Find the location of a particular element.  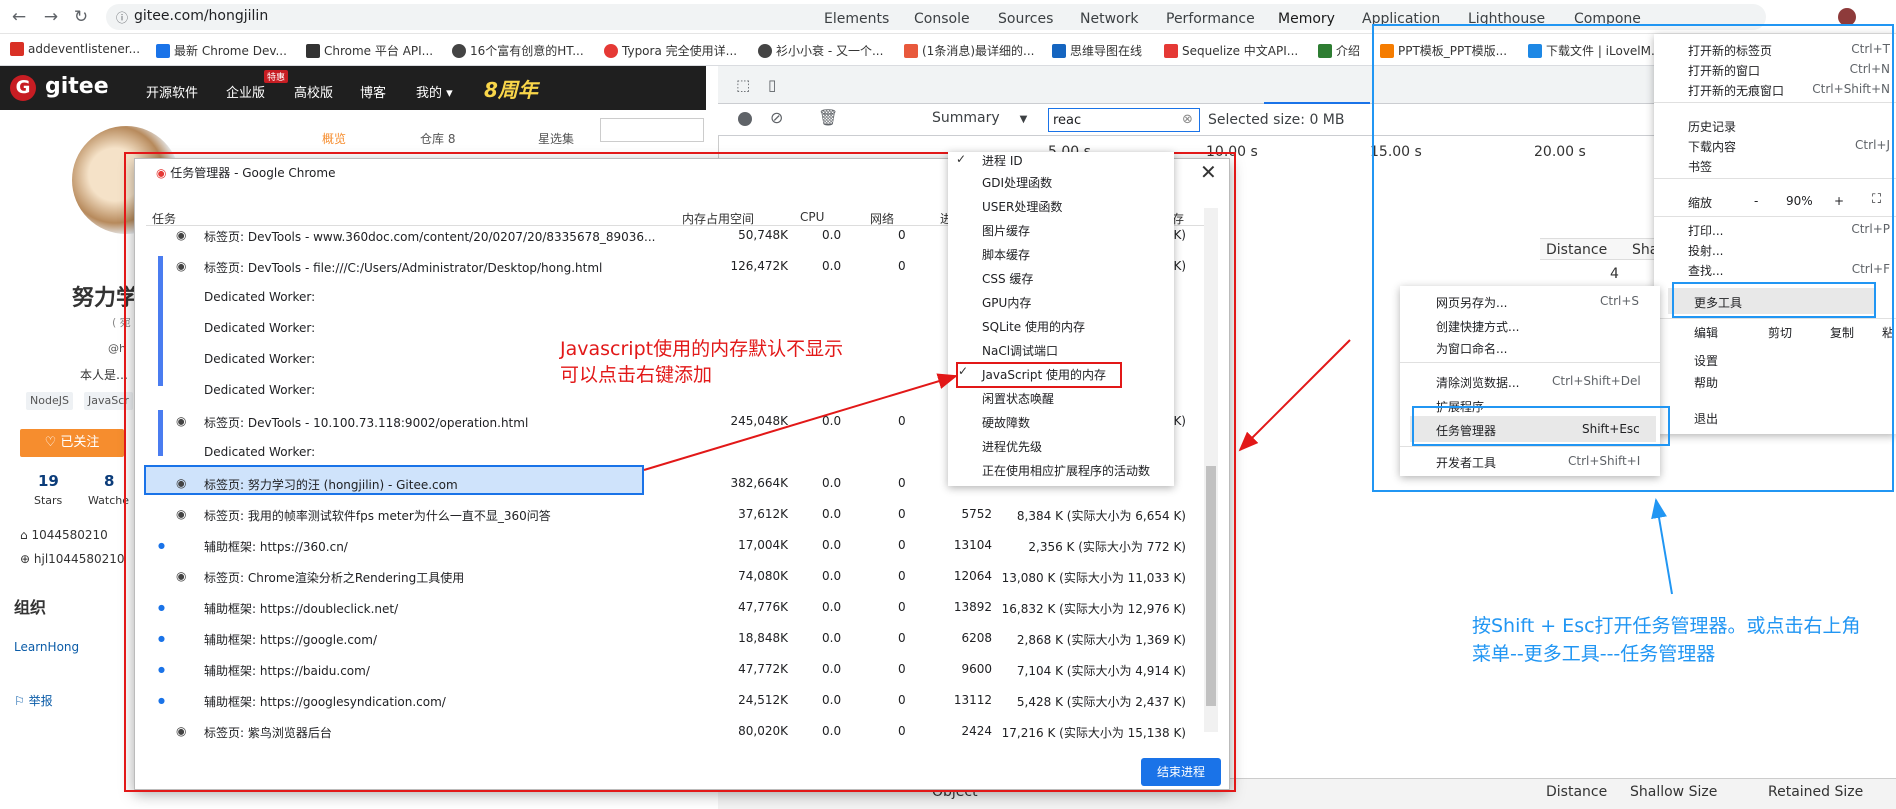

ctx-gpu-memory: GPU内存 is located at coordinates (1006, 302).